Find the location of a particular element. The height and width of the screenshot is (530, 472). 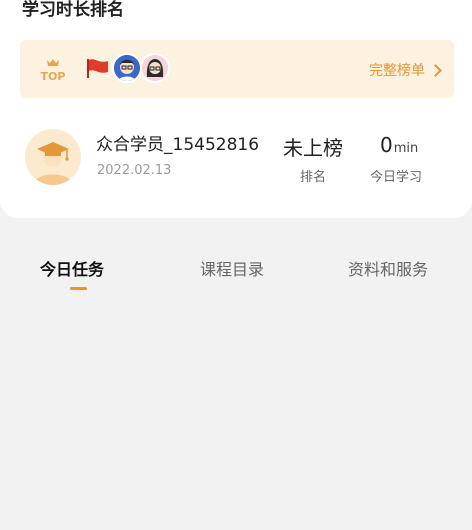

full-rank-label: 完整榜单 is located at coordinates (397, 71).